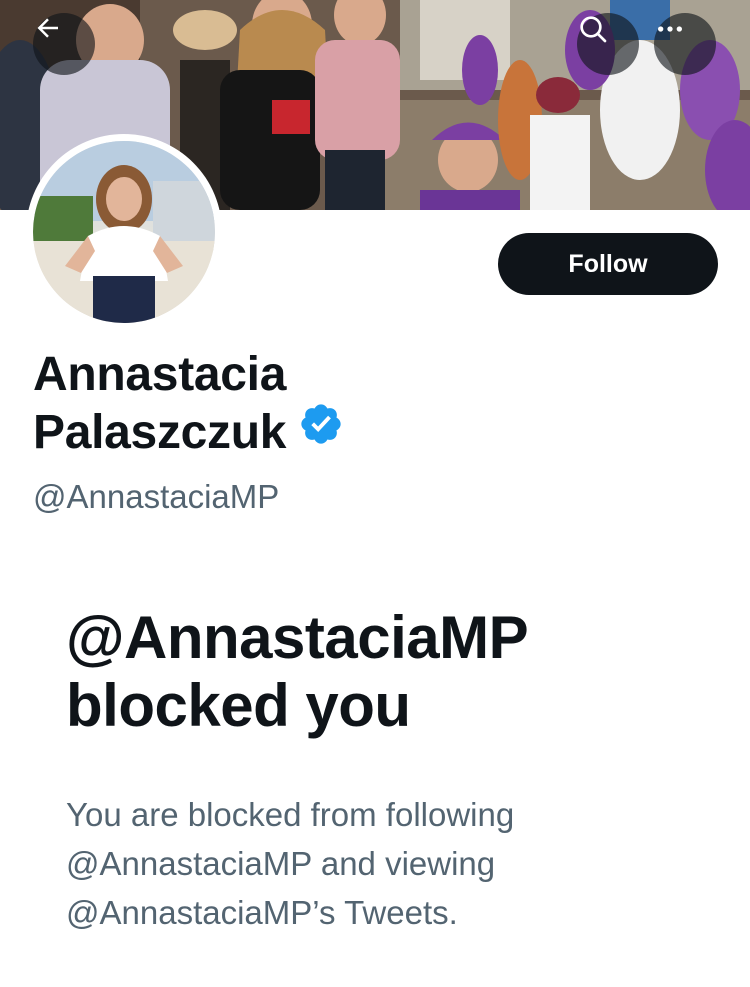  What do you see at coordinates (321, 431) in the screenshot?
I see `verified-badge-icon` at bounding box center [321, 431].